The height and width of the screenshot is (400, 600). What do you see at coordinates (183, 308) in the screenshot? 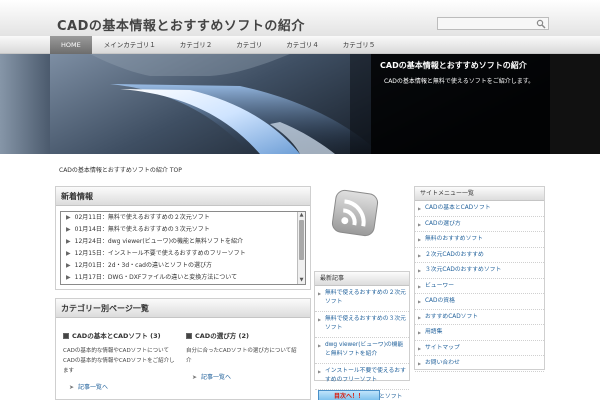
I see `categories-heading: カテゴリー別ページ一覧` at bounding box center [183, 308].